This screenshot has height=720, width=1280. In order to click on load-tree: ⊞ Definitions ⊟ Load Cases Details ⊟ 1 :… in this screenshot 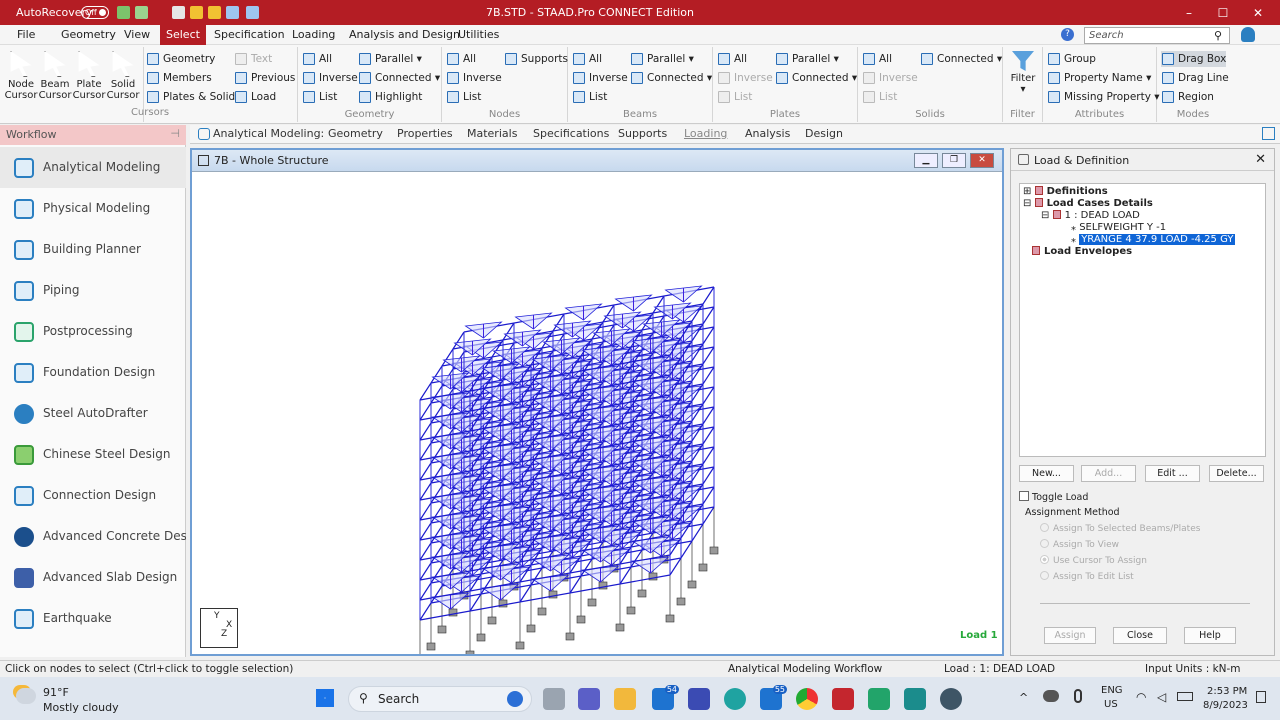, I will do `click(1142, 320)`.